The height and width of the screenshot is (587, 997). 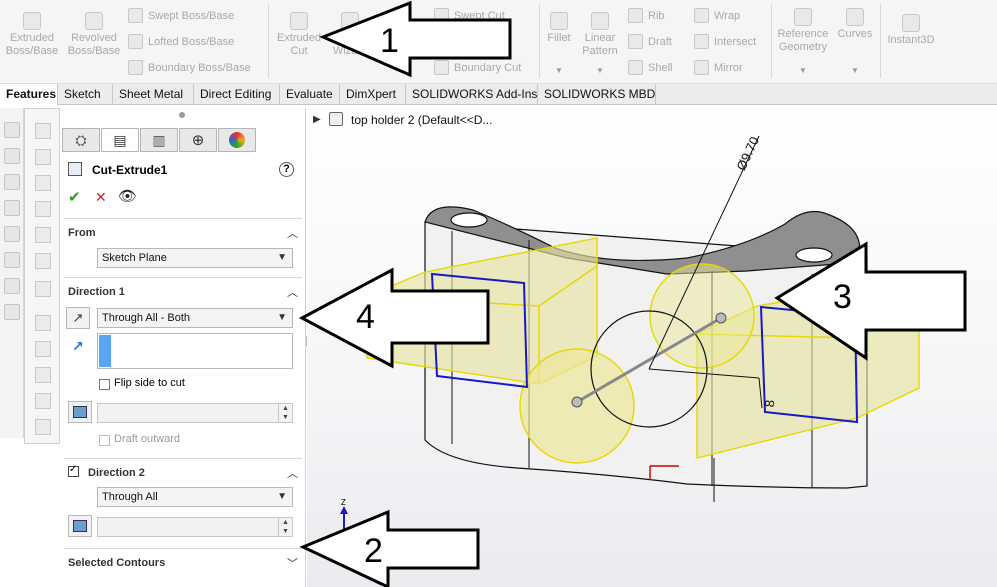 What do you see at coordinates (600, 35) in the screenshot?
I see `linear-pattern-button: Linear Pattern` at bounding box center [600, 35].